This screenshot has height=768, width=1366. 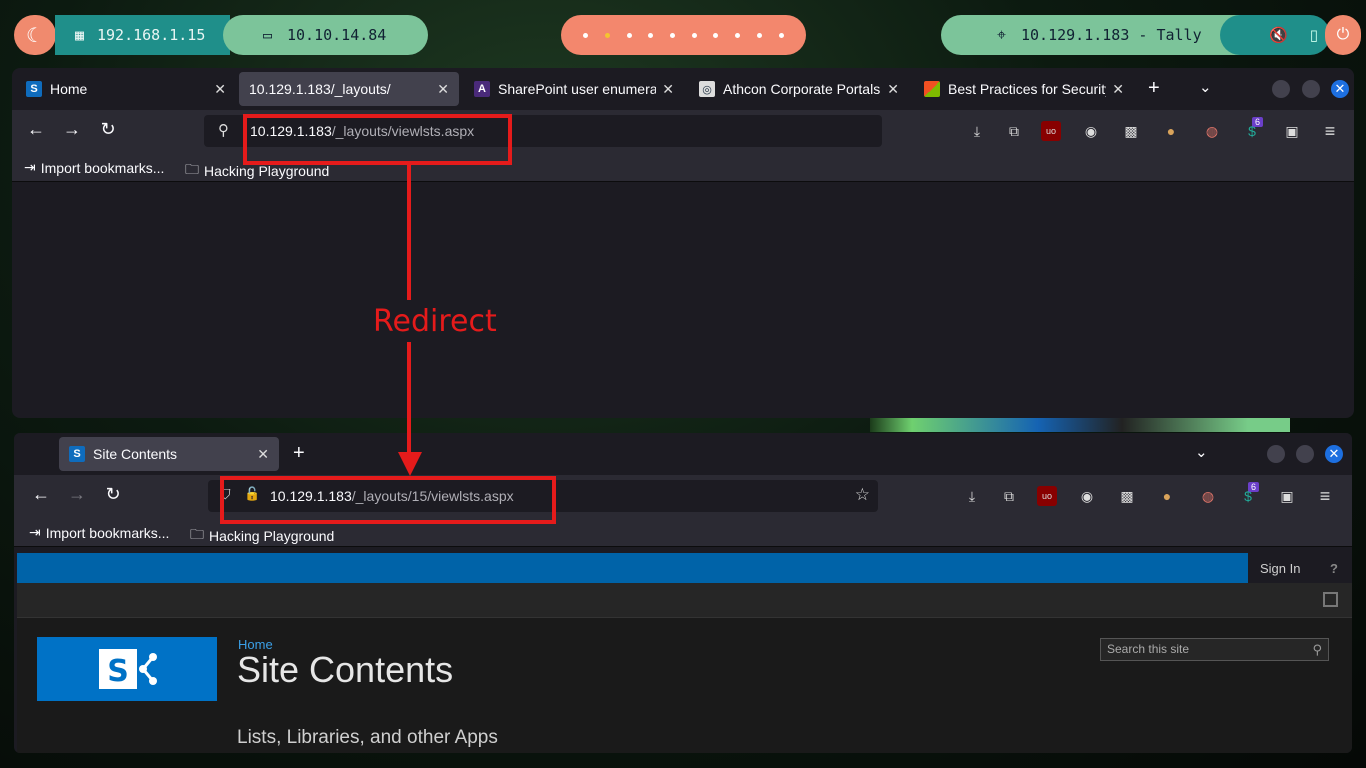 I want to click on network-icon: ▦, so click(x=80, y=35).